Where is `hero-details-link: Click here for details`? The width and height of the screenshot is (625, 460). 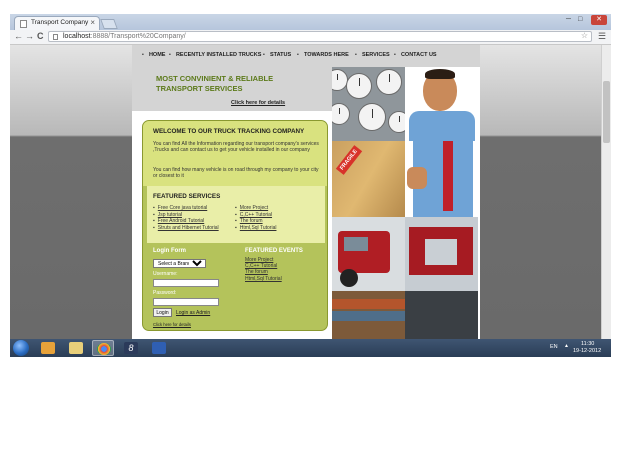 hero-details-link: Click here for details is located at coordinates (258, 103).